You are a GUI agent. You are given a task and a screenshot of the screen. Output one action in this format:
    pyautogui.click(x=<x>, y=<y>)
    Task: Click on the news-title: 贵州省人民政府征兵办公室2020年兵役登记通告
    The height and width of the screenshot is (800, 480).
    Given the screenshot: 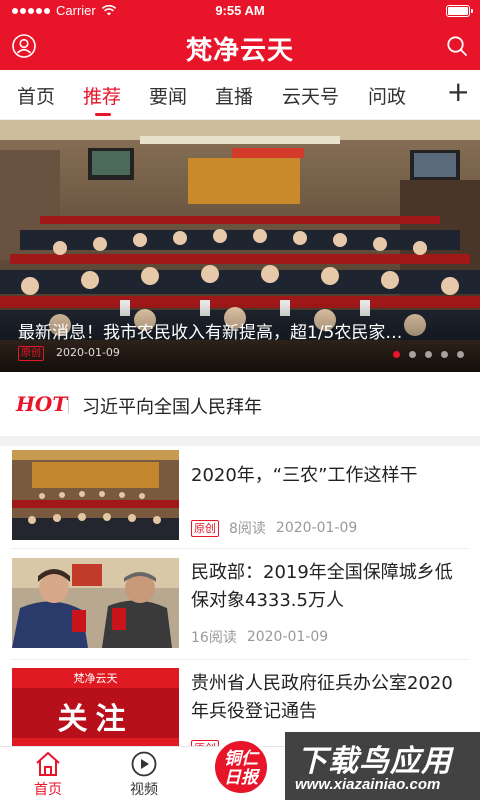 What is the action you would take?
    pyautogui.click(x=329, y=698)
    